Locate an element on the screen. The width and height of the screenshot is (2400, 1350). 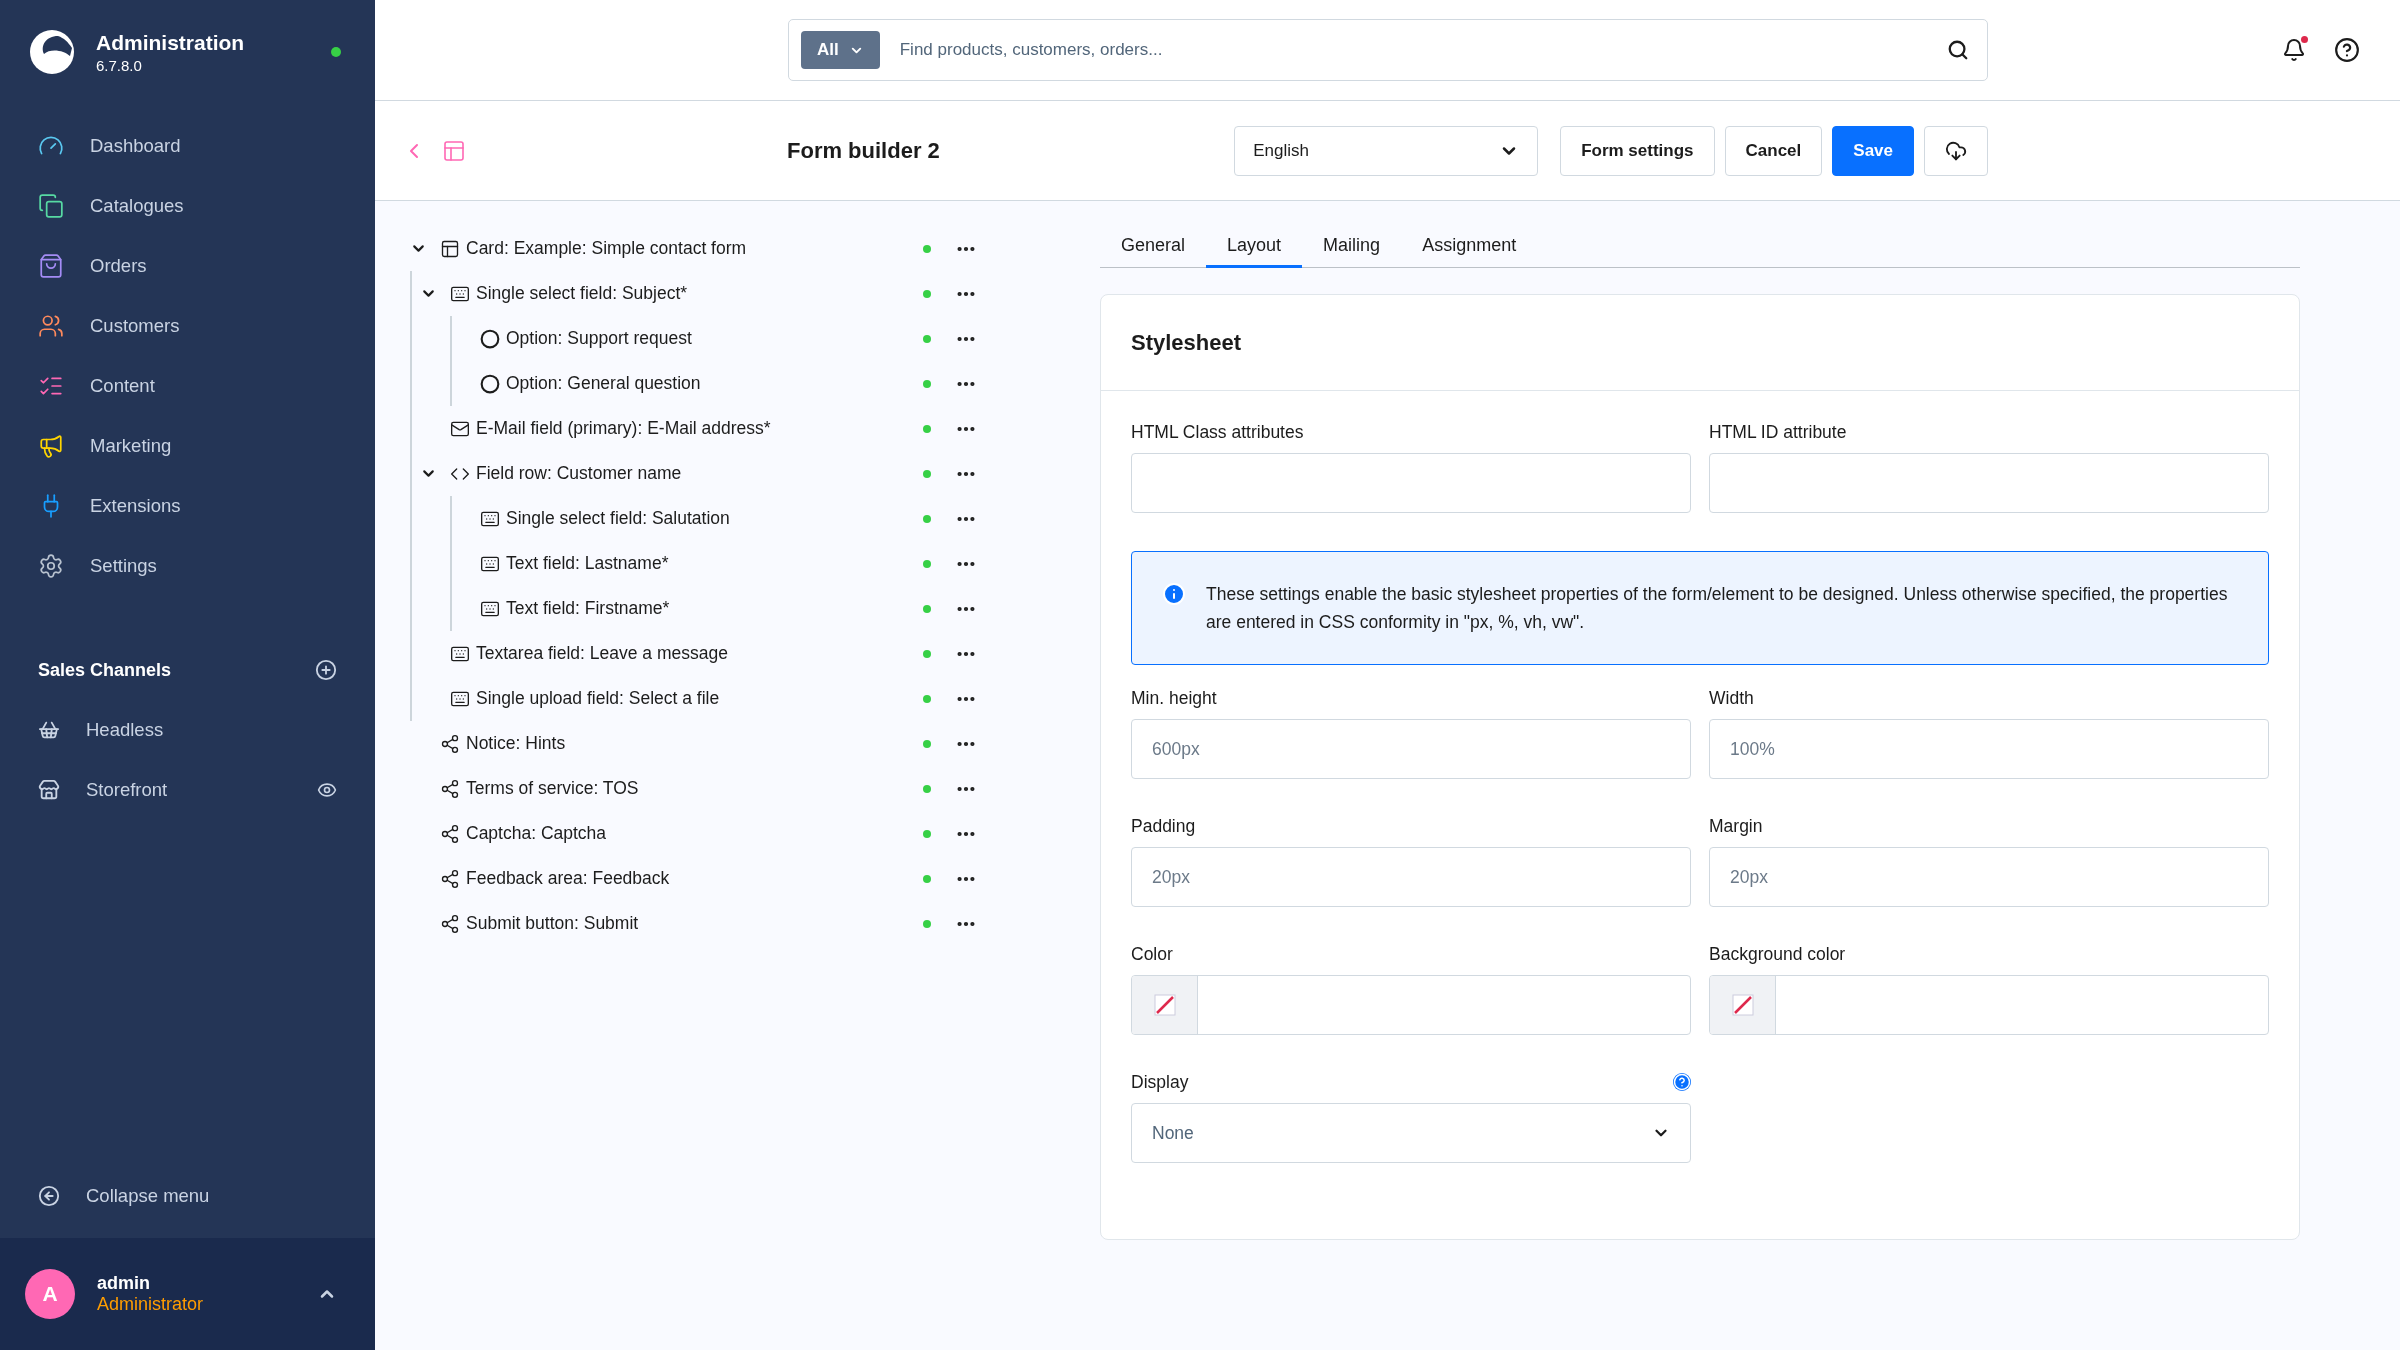
input-field: 100% is located at coordinates (1989, 749).